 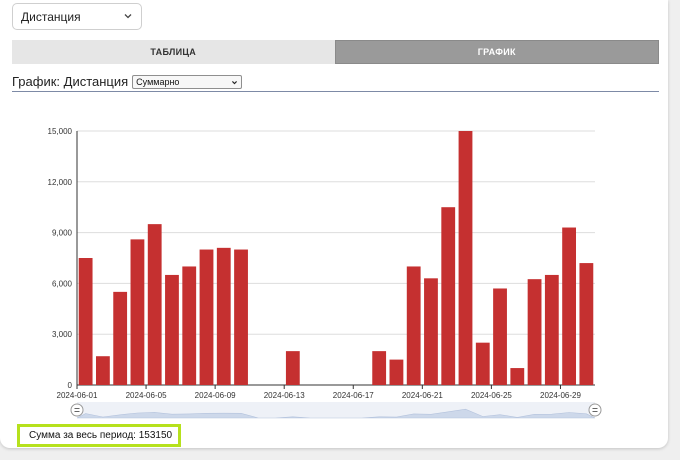 I want to click on view-tabs: ТАБЛИЦА ГРАФИК, so click(x=335, y=52).